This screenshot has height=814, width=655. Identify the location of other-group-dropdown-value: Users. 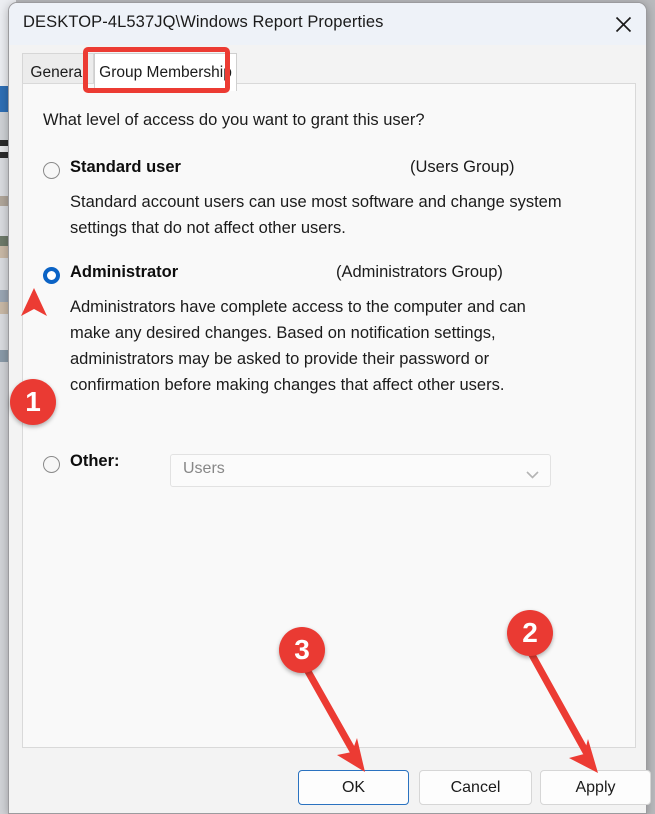
(204, 468).